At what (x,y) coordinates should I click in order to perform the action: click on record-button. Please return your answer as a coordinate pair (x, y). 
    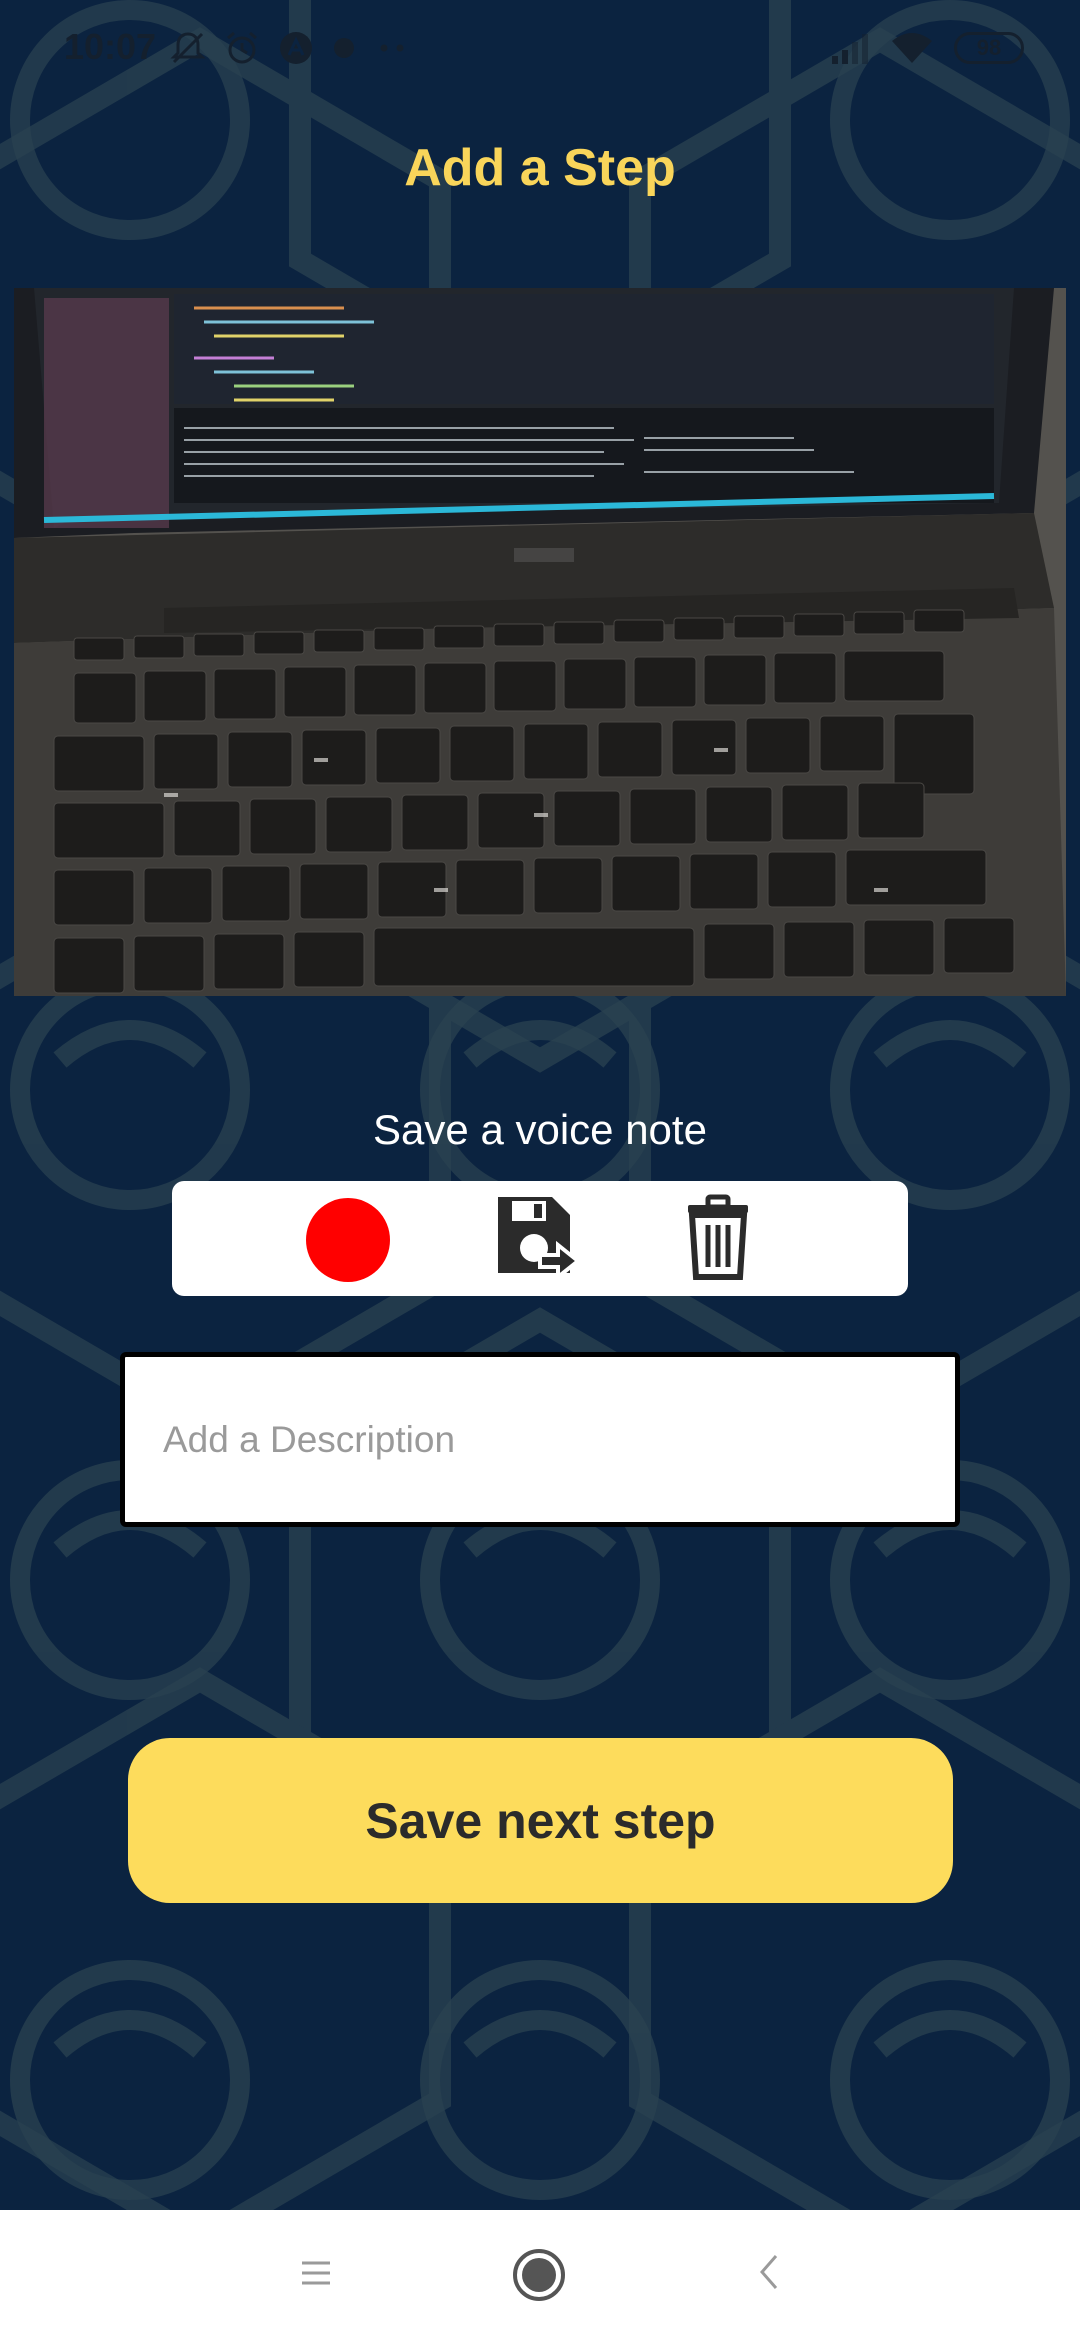
    Looking at the image, I should click on (348, 1240).